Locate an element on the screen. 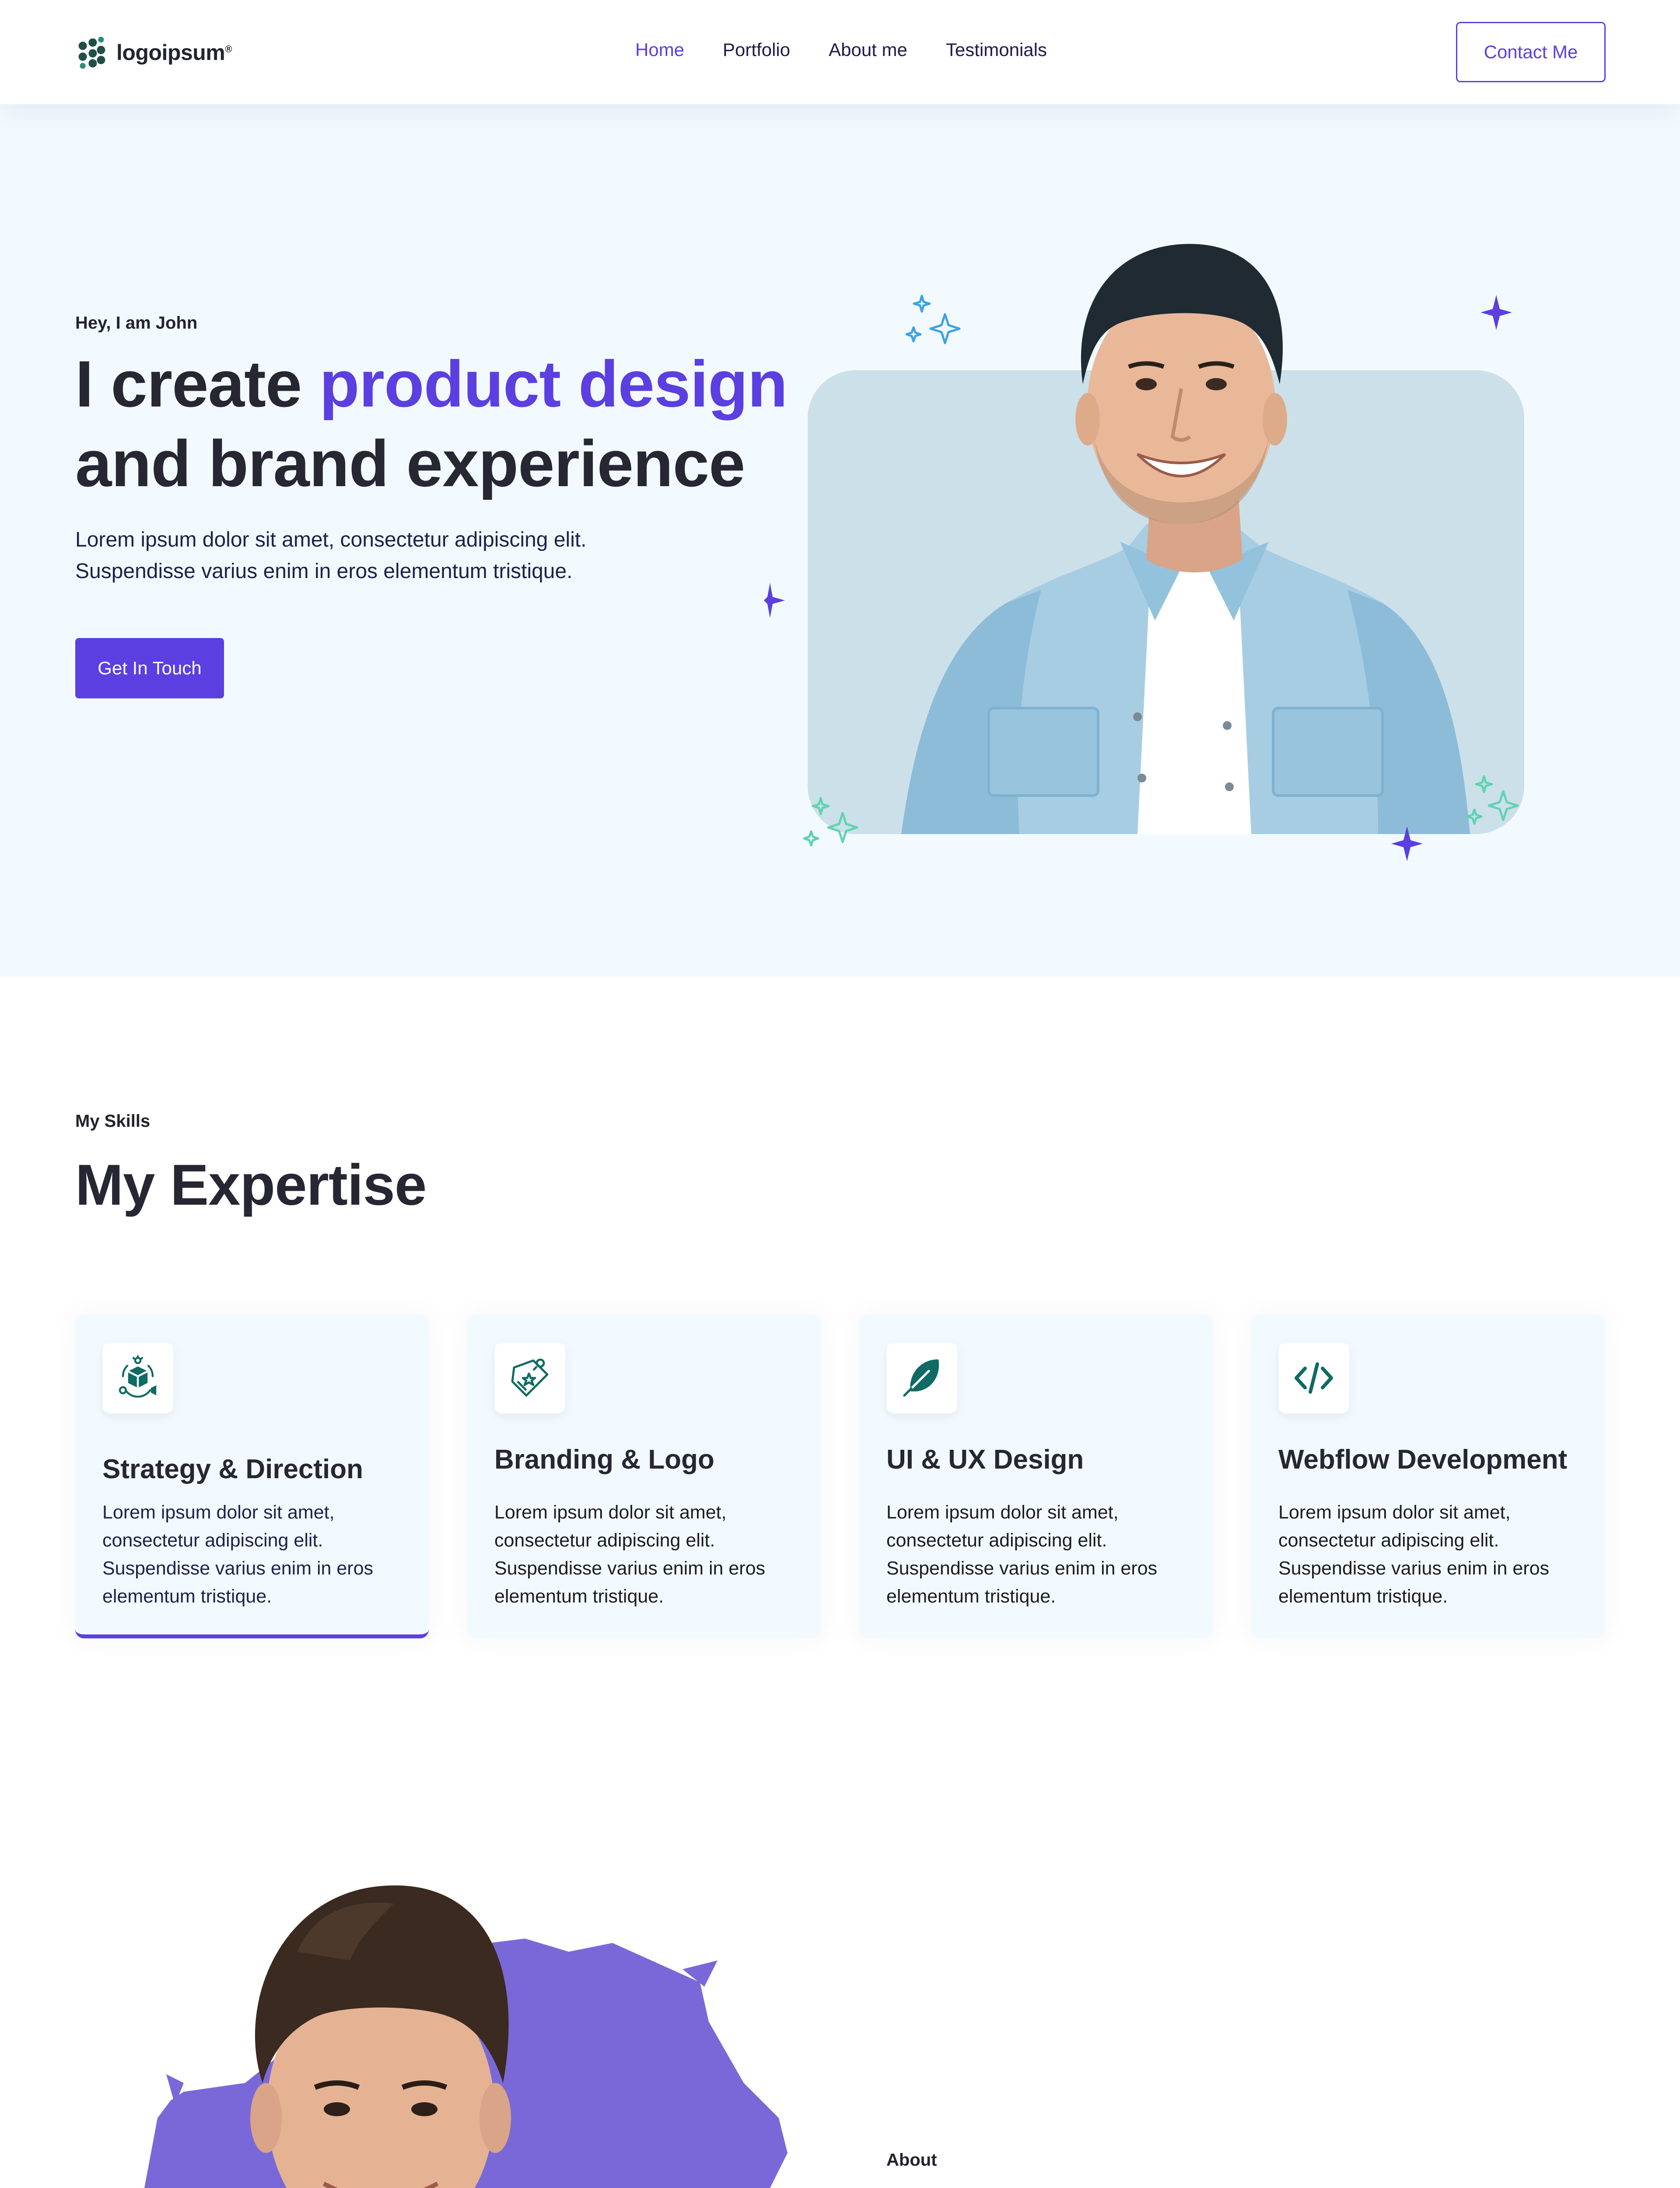  card-title: Webflow Development is located at coordinates (1423, 1460).